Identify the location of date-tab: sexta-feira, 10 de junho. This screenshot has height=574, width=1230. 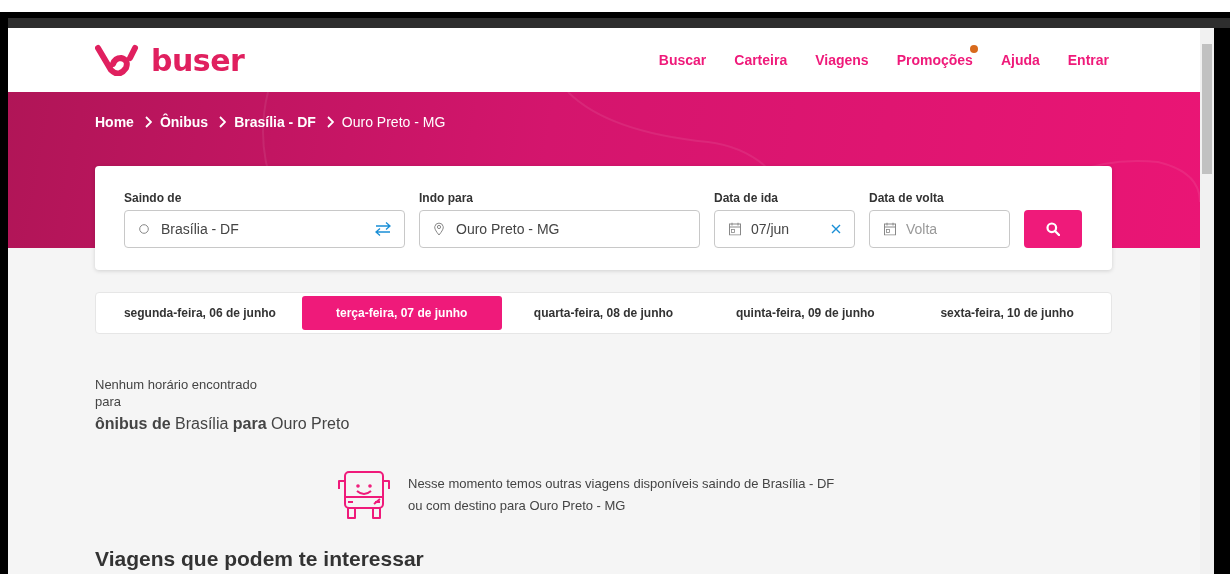
(1007, 313).